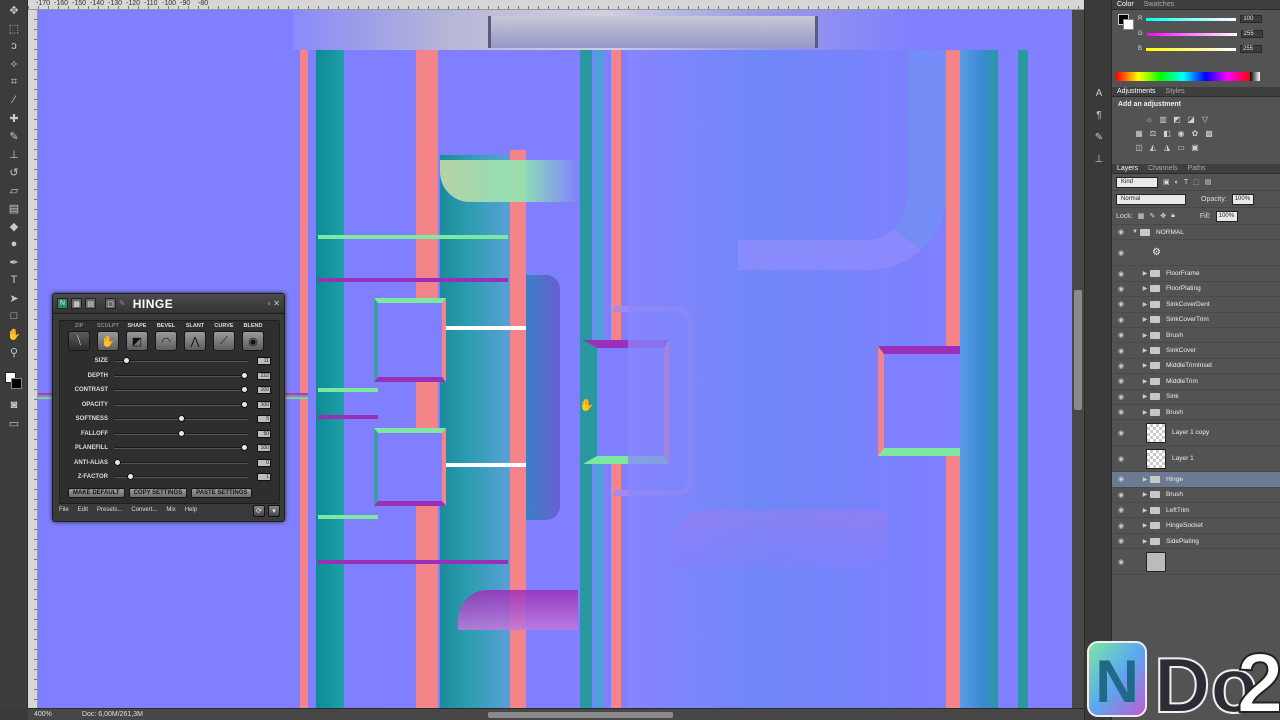 This screenshot has height=720, width=1280. Describe the element at coordinates (1196, 397) in the screenshot. I see `layer-row: ◉ ▶ Sink` at that location.